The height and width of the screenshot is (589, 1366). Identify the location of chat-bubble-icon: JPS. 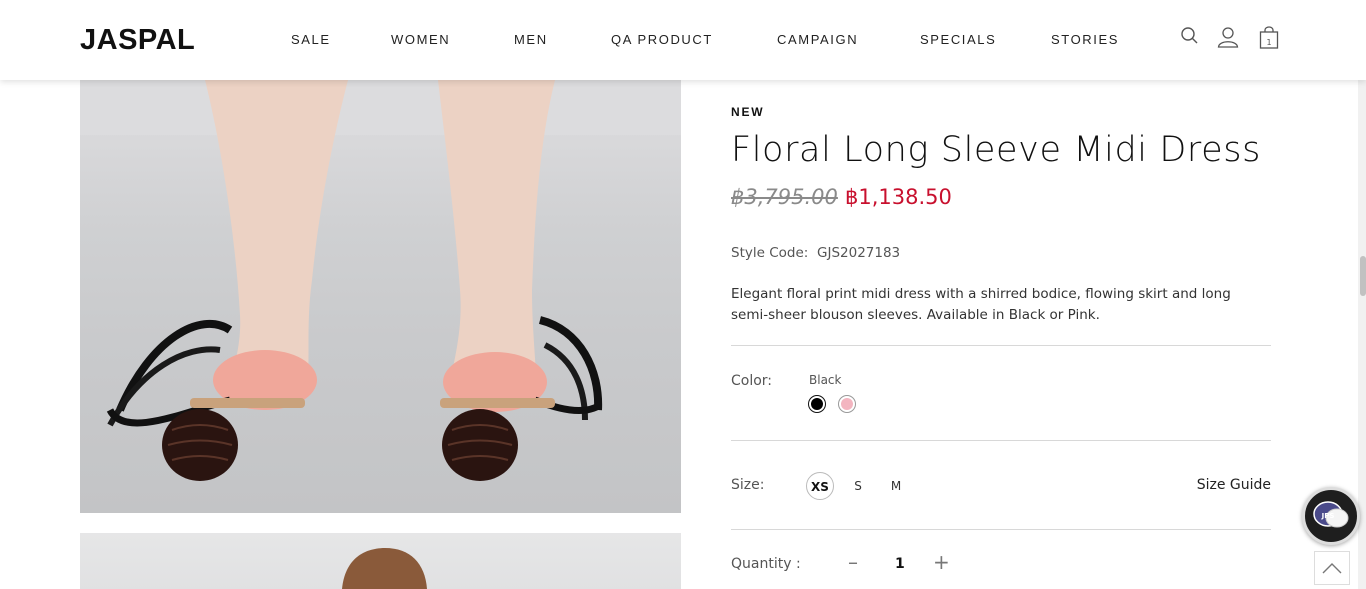
(1331, 514).